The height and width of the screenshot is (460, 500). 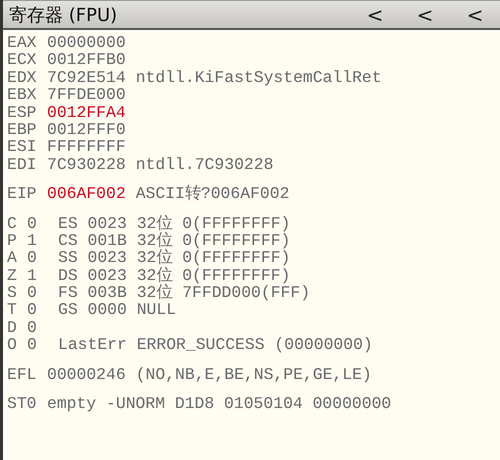 What do you see at coordinates (12, 241) in the screenshot?
I see `flag-name: P` at bounding box center [12, 241].